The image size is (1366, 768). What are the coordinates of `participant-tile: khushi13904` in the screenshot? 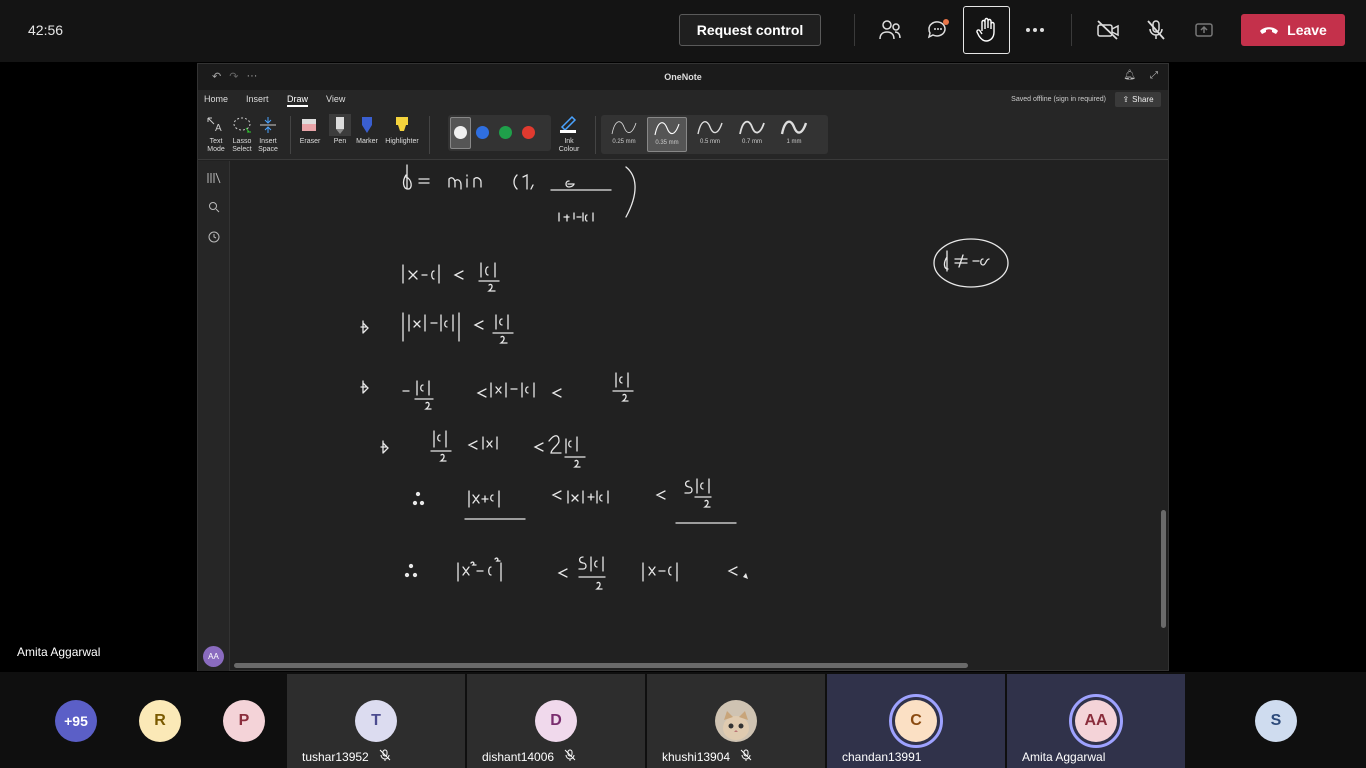 It's located at (736, 721).